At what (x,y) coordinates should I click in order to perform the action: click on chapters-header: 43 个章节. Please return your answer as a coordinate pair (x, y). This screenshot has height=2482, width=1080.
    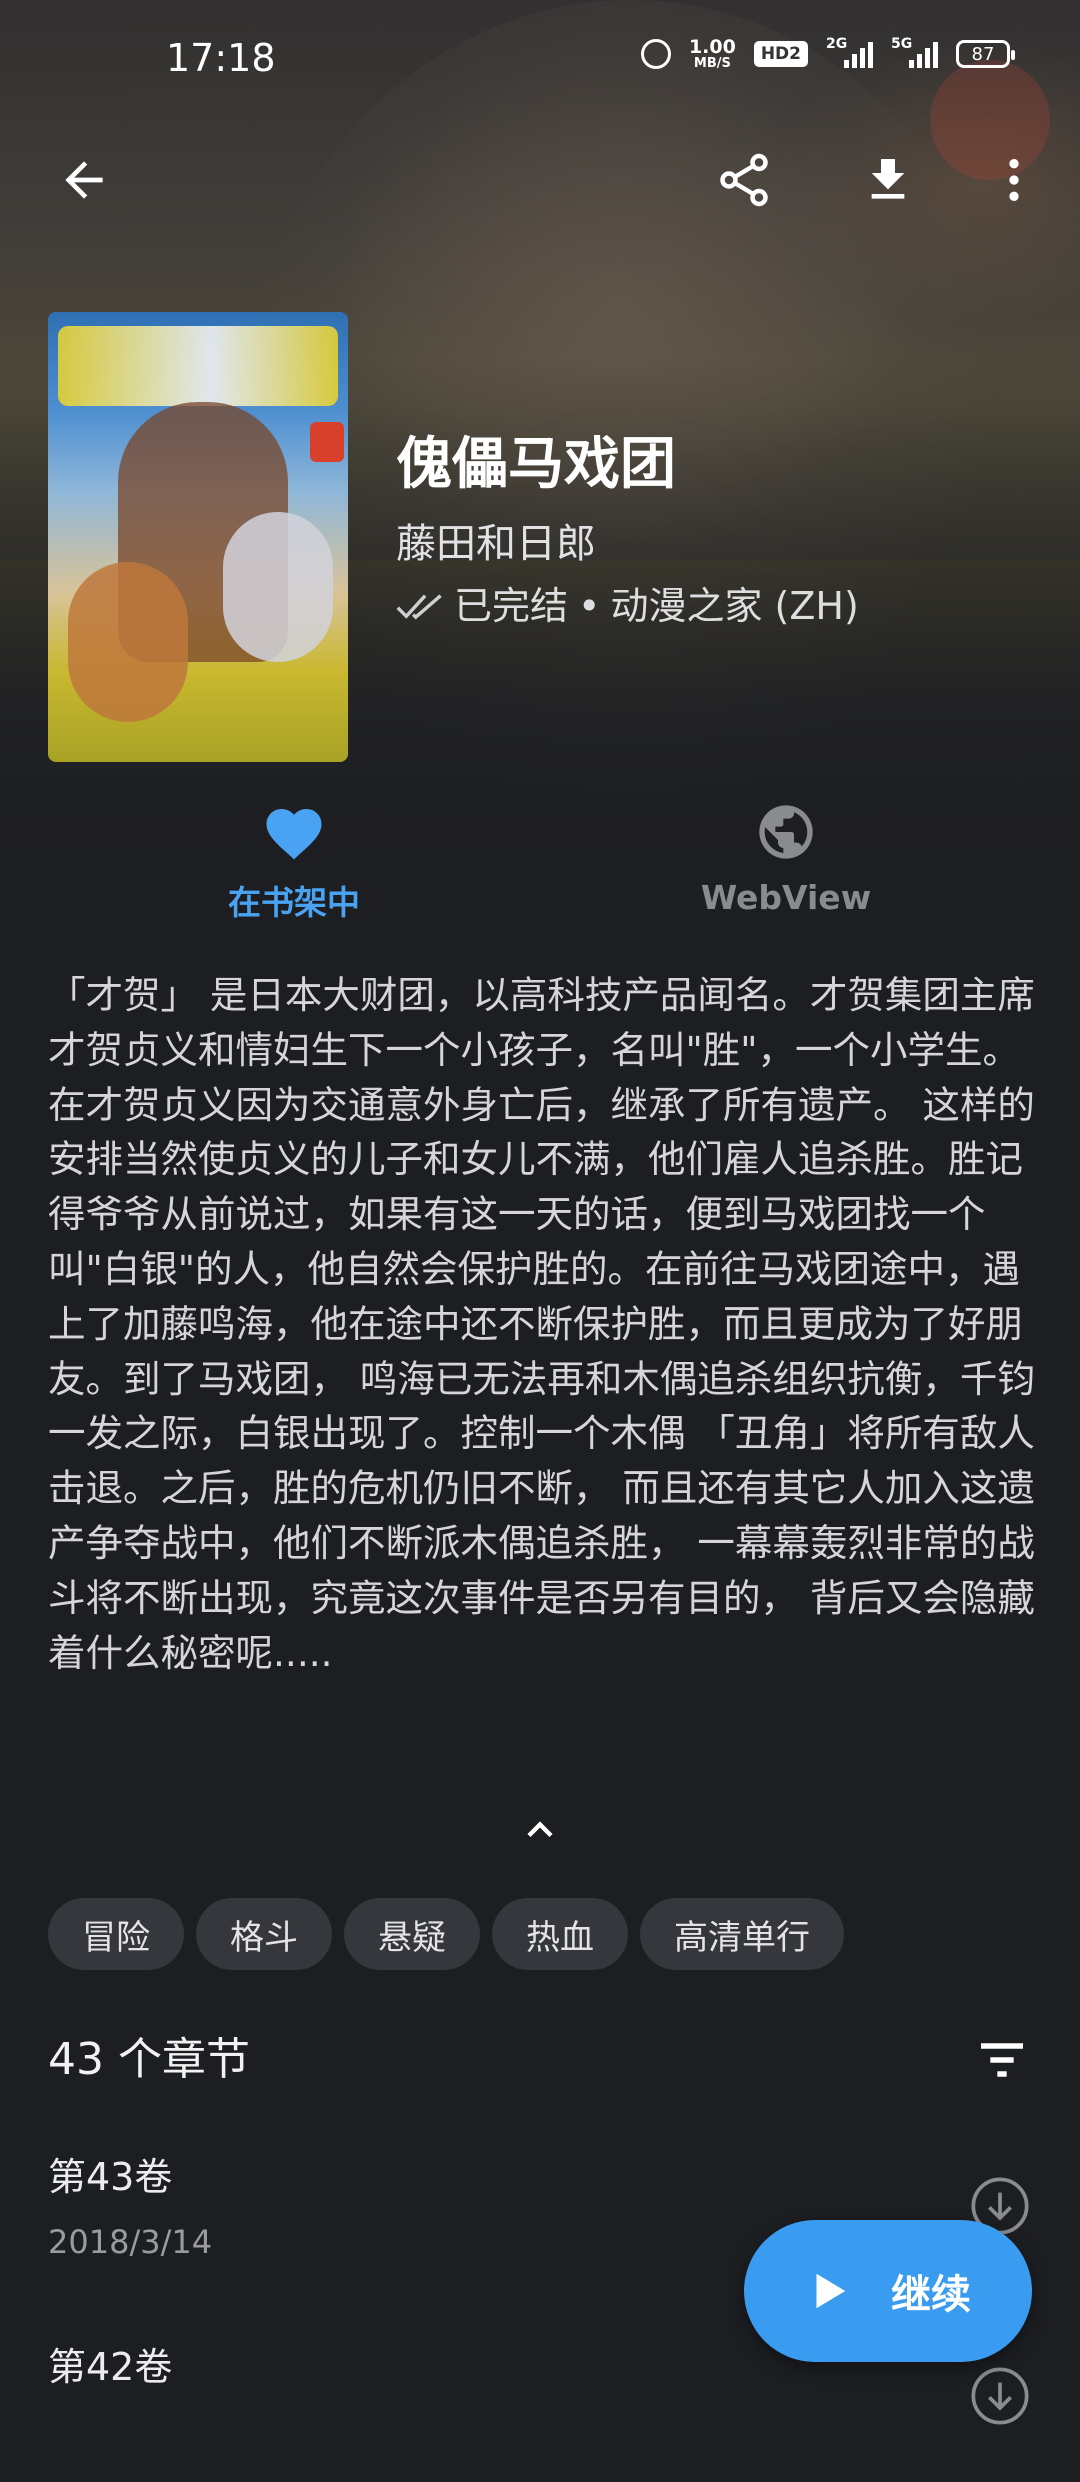
    Looking at the image, I should click on (540, 2060).